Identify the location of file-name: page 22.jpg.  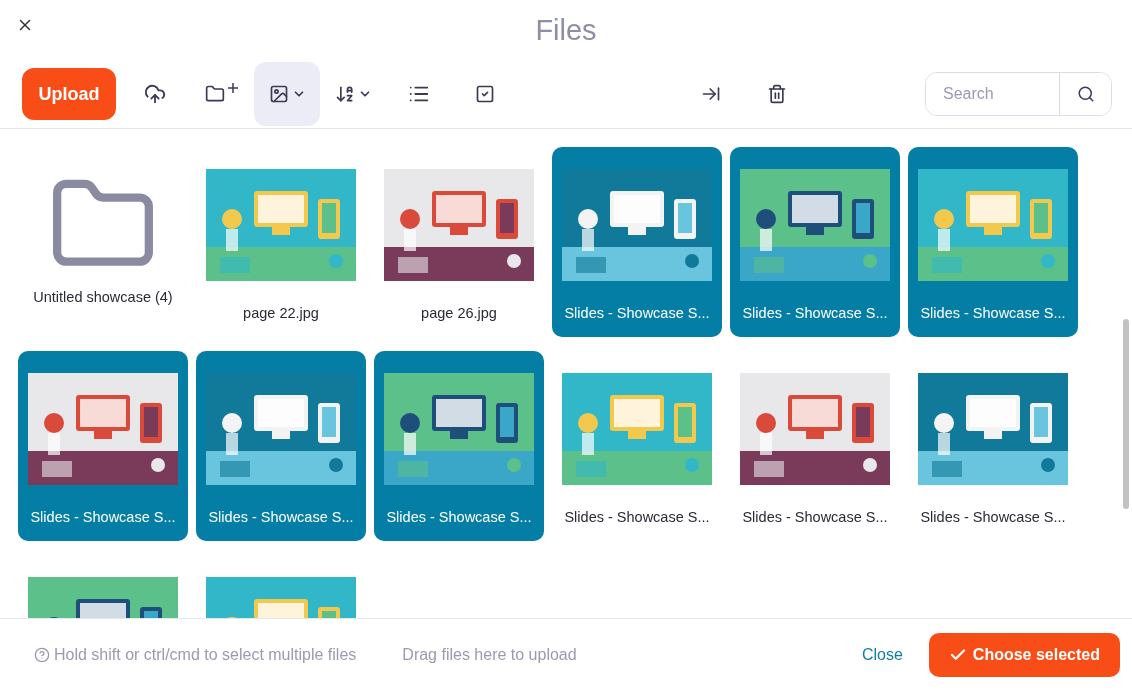
(281, 313).